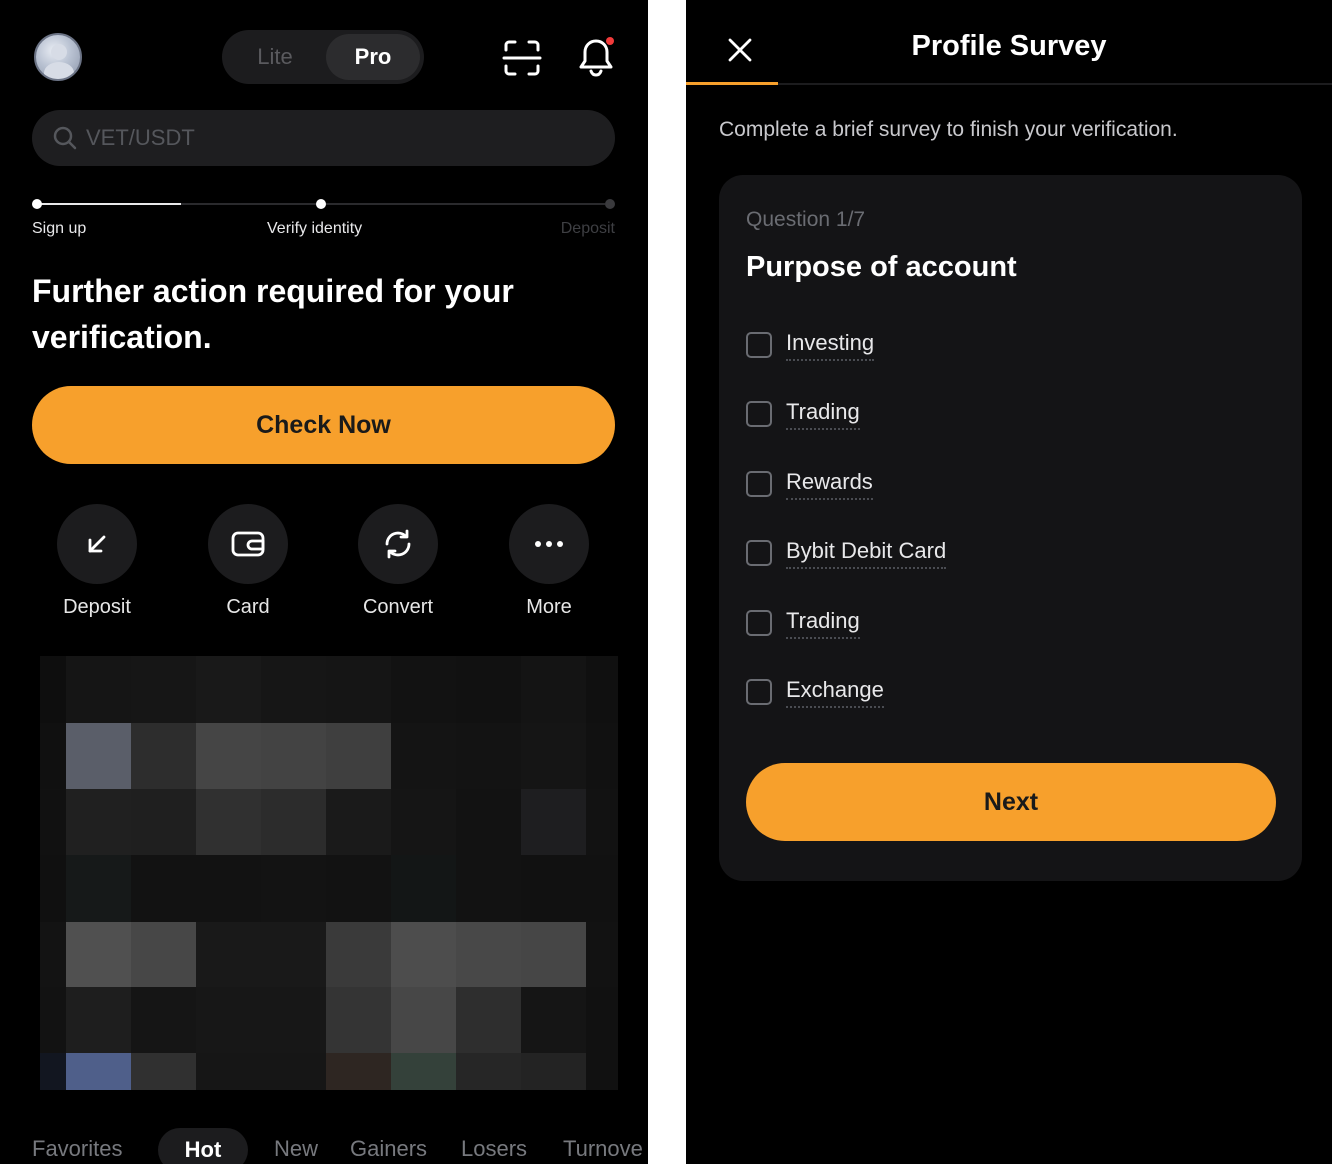 This screenshot has height=1164, width=1332. I want to click on option-trading-2: Trading, so click(803, 623).